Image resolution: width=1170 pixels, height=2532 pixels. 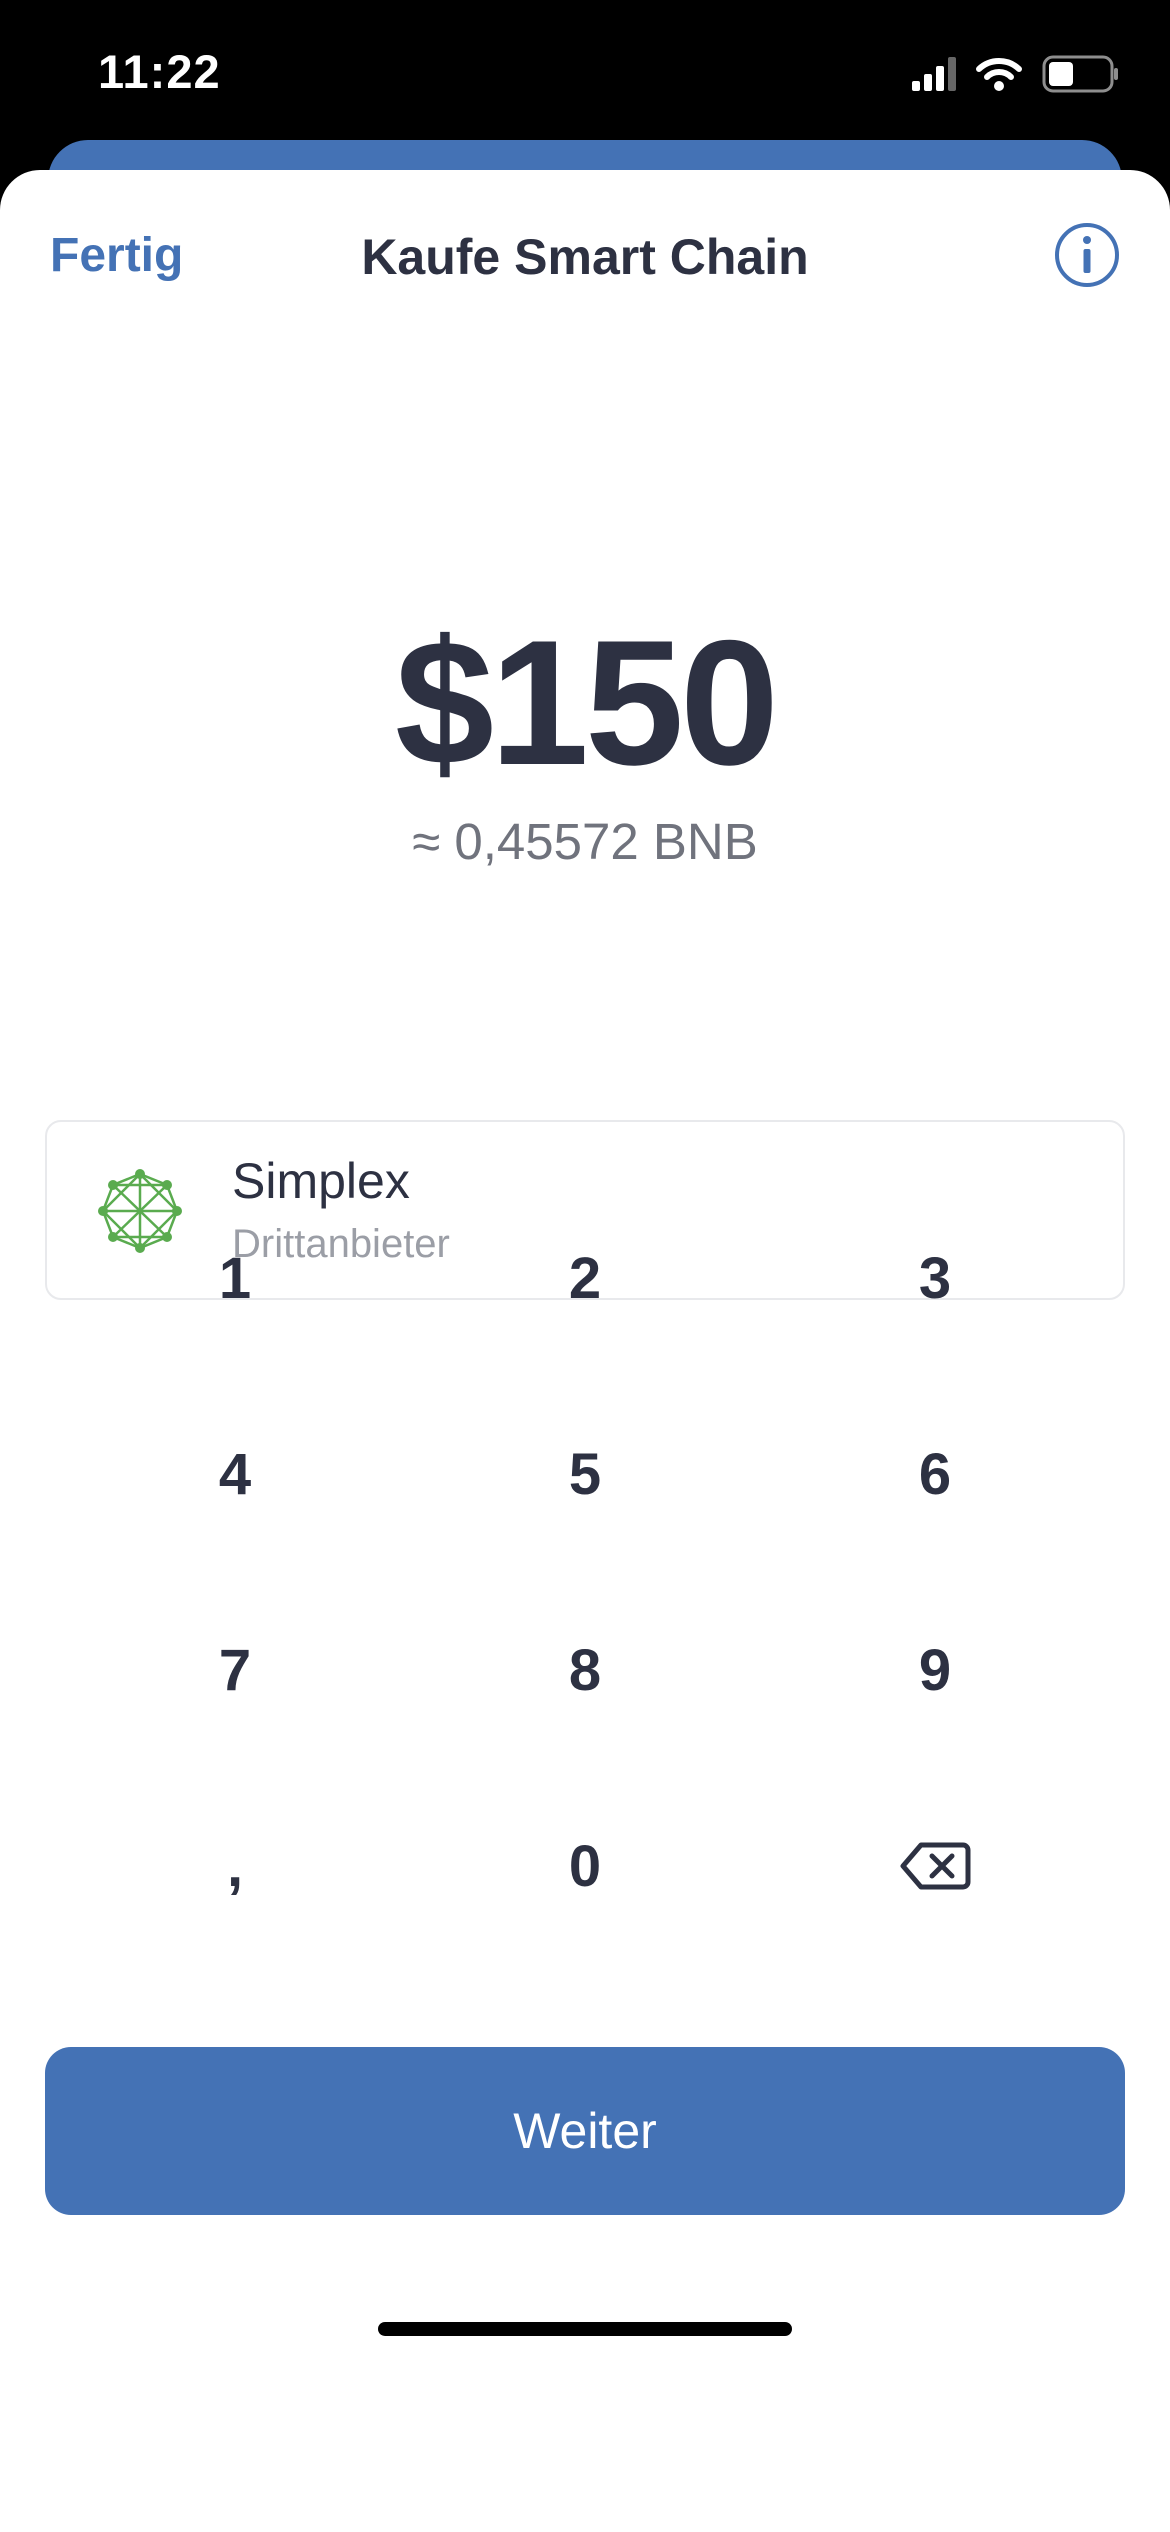 What do you see at coordinates (934, 74) in the screenshot?
I see `cellular-signal-icon` at bounding box center [934, 74].